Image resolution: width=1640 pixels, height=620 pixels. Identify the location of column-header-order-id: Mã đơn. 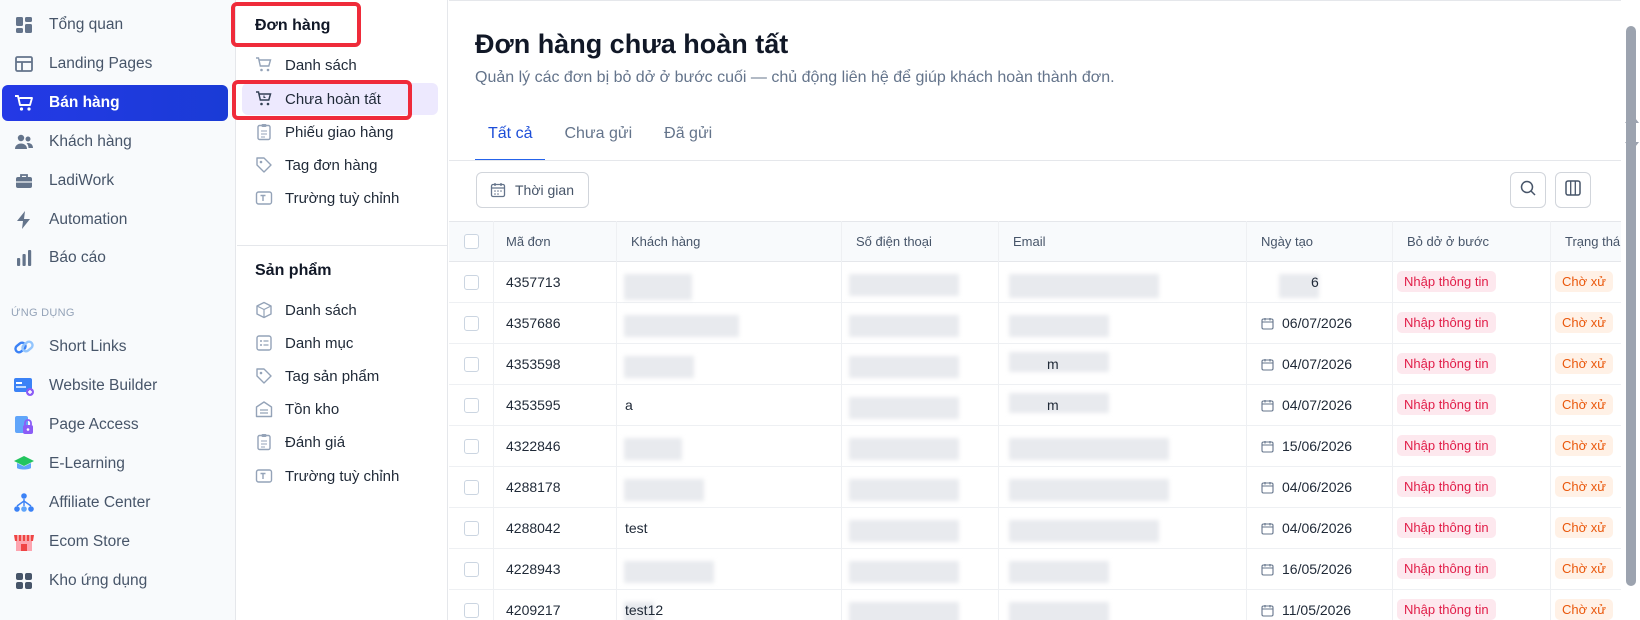
(528, 241).